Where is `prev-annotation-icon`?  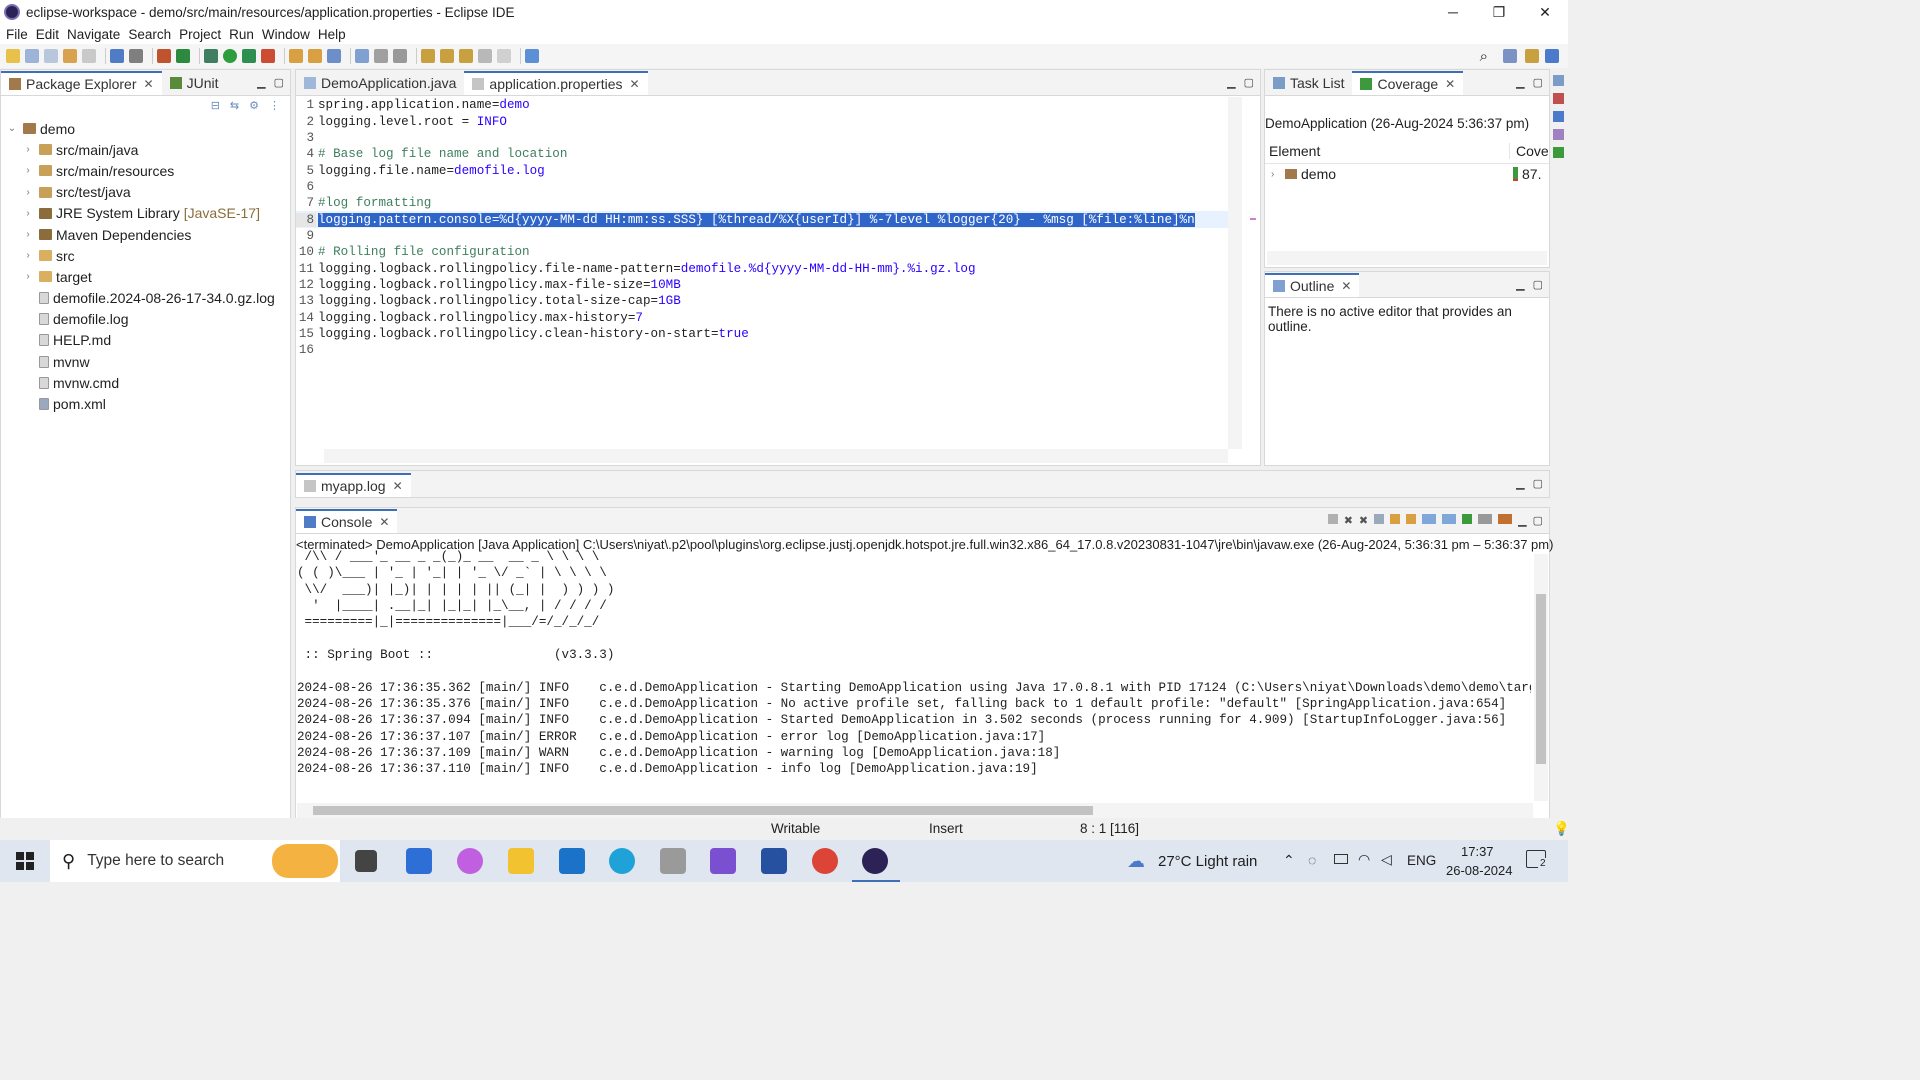 prev-annotation-icon is located at coordinates (447, 56).